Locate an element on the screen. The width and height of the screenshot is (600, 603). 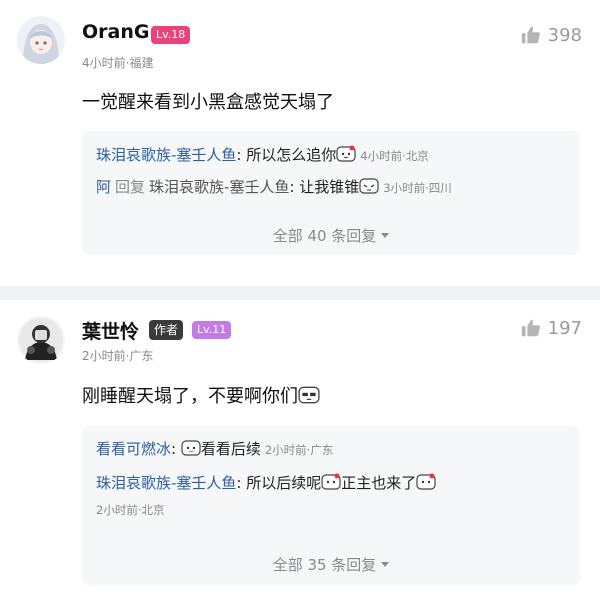
reply-text: 看看后续 is located at coordinates (230, 449).